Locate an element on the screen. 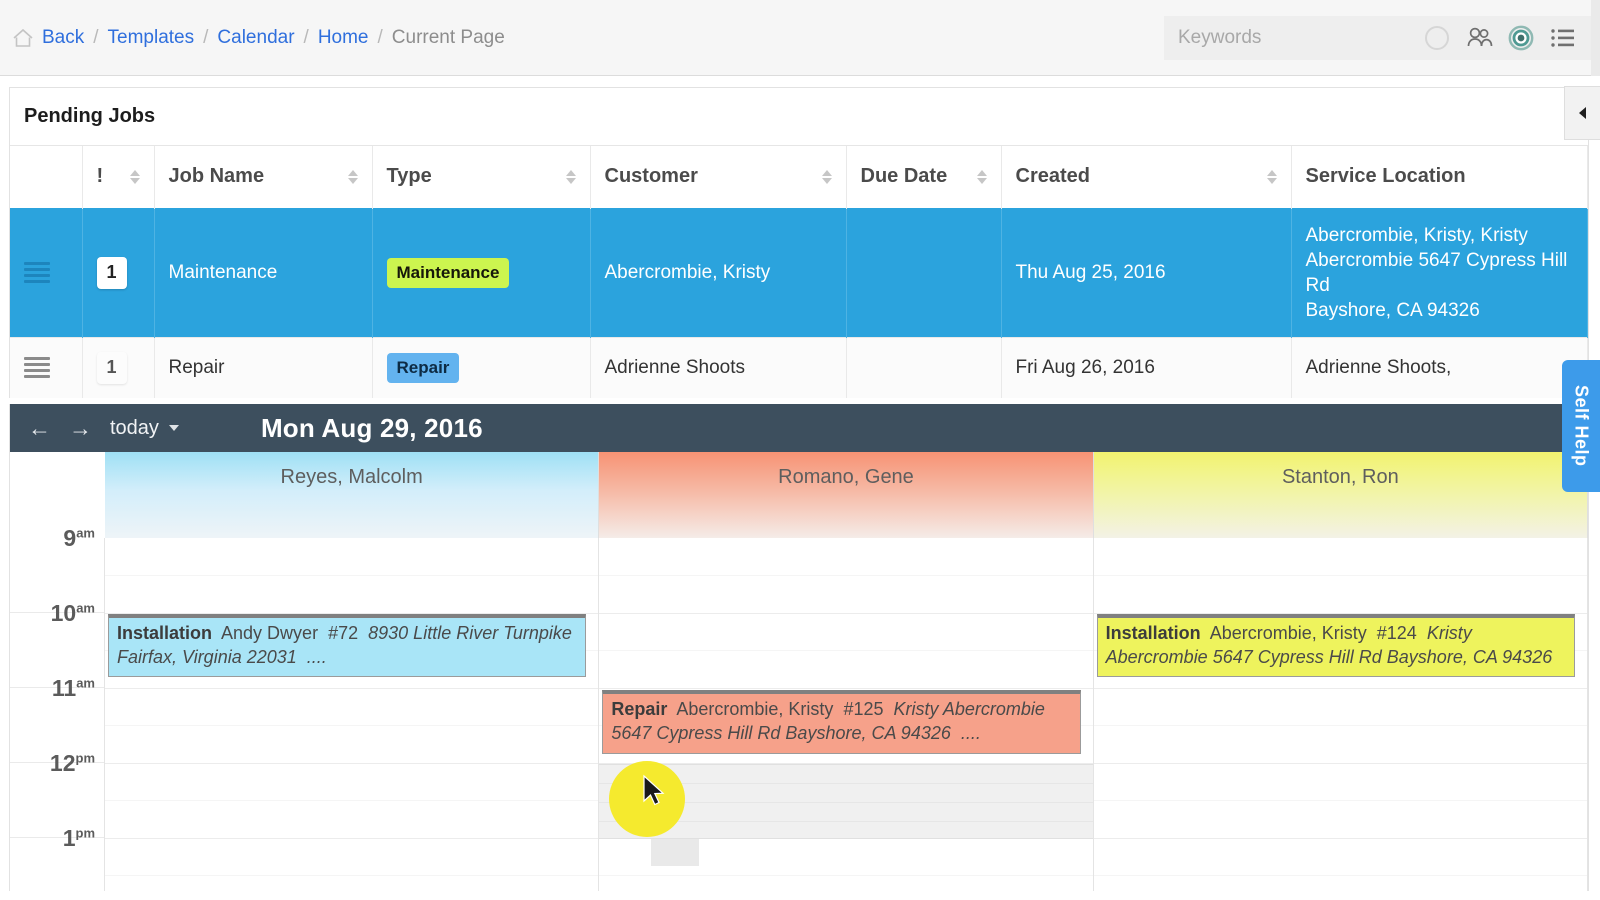 The image size is (1600, 900). collapse-panel-button is located at coordinates (1582, 113).